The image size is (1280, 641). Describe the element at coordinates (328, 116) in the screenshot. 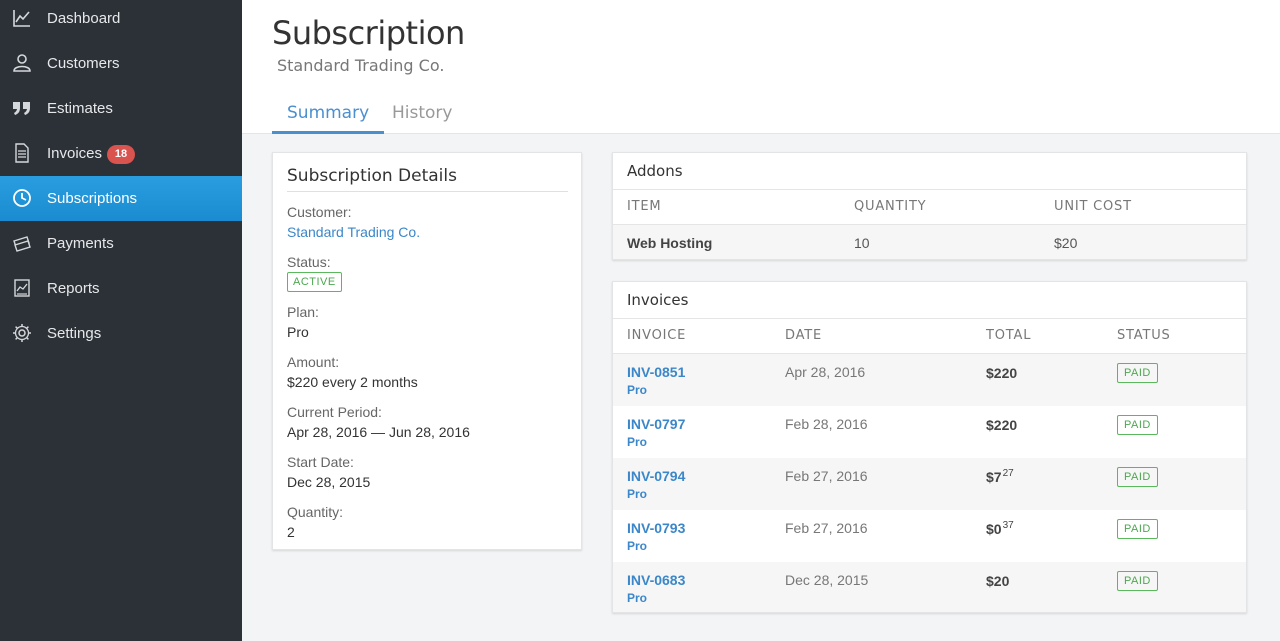

I see `tab-summary: Summary` at that location.